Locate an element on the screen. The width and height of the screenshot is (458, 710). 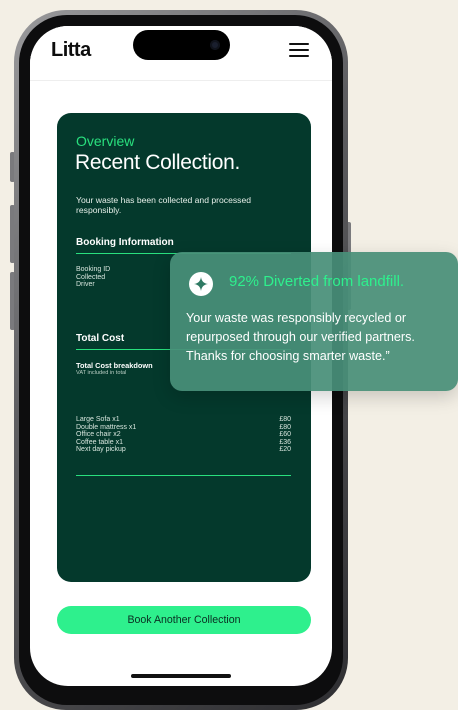
item-price: £20 is located at coordinates (285, 450).